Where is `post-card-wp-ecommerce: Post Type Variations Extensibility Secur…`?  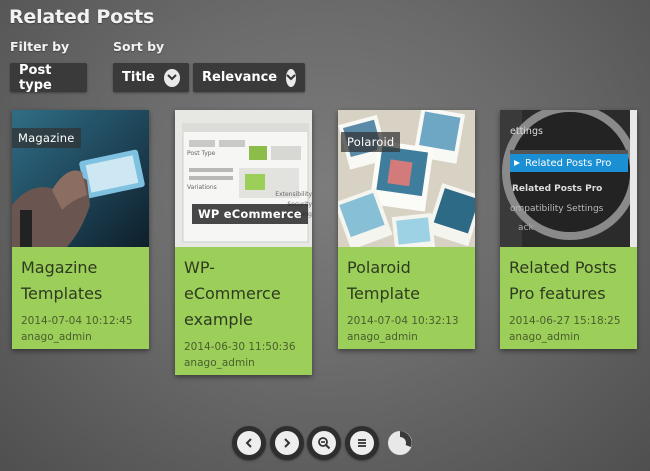 post-card-wp-ecommerce: Post Type Variations Extensibility Secur… is located at coordinates (243, 242).